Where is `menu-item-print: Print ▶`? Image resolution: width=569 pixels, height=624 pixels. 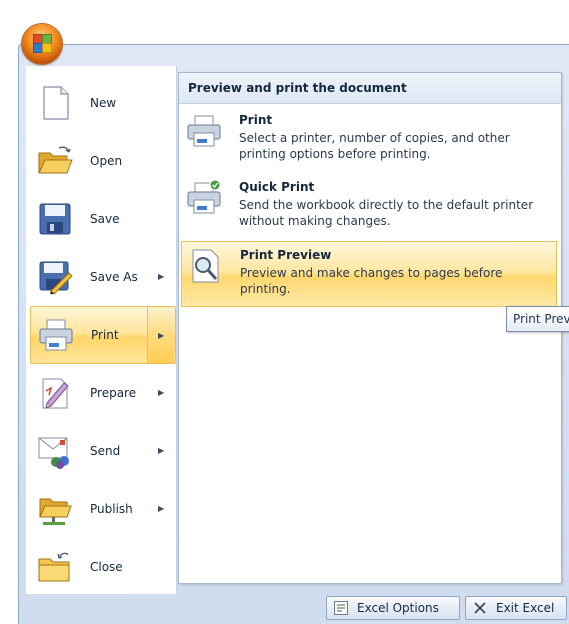 menu-item-print: Print ▶ is located at coordinates (103, 335).